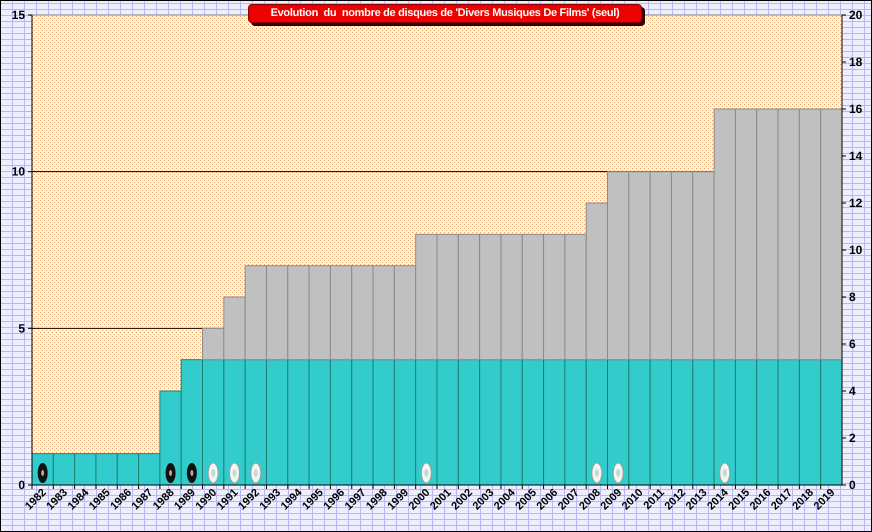 This screenshot has width=872, height=532. What do you see at coordinates (445, 13) in the screenshot?
I see `chart-title: Evolution du nombre de disques de 'Divers Musiques De Films' (seul)` at bounding box center [445, 13].